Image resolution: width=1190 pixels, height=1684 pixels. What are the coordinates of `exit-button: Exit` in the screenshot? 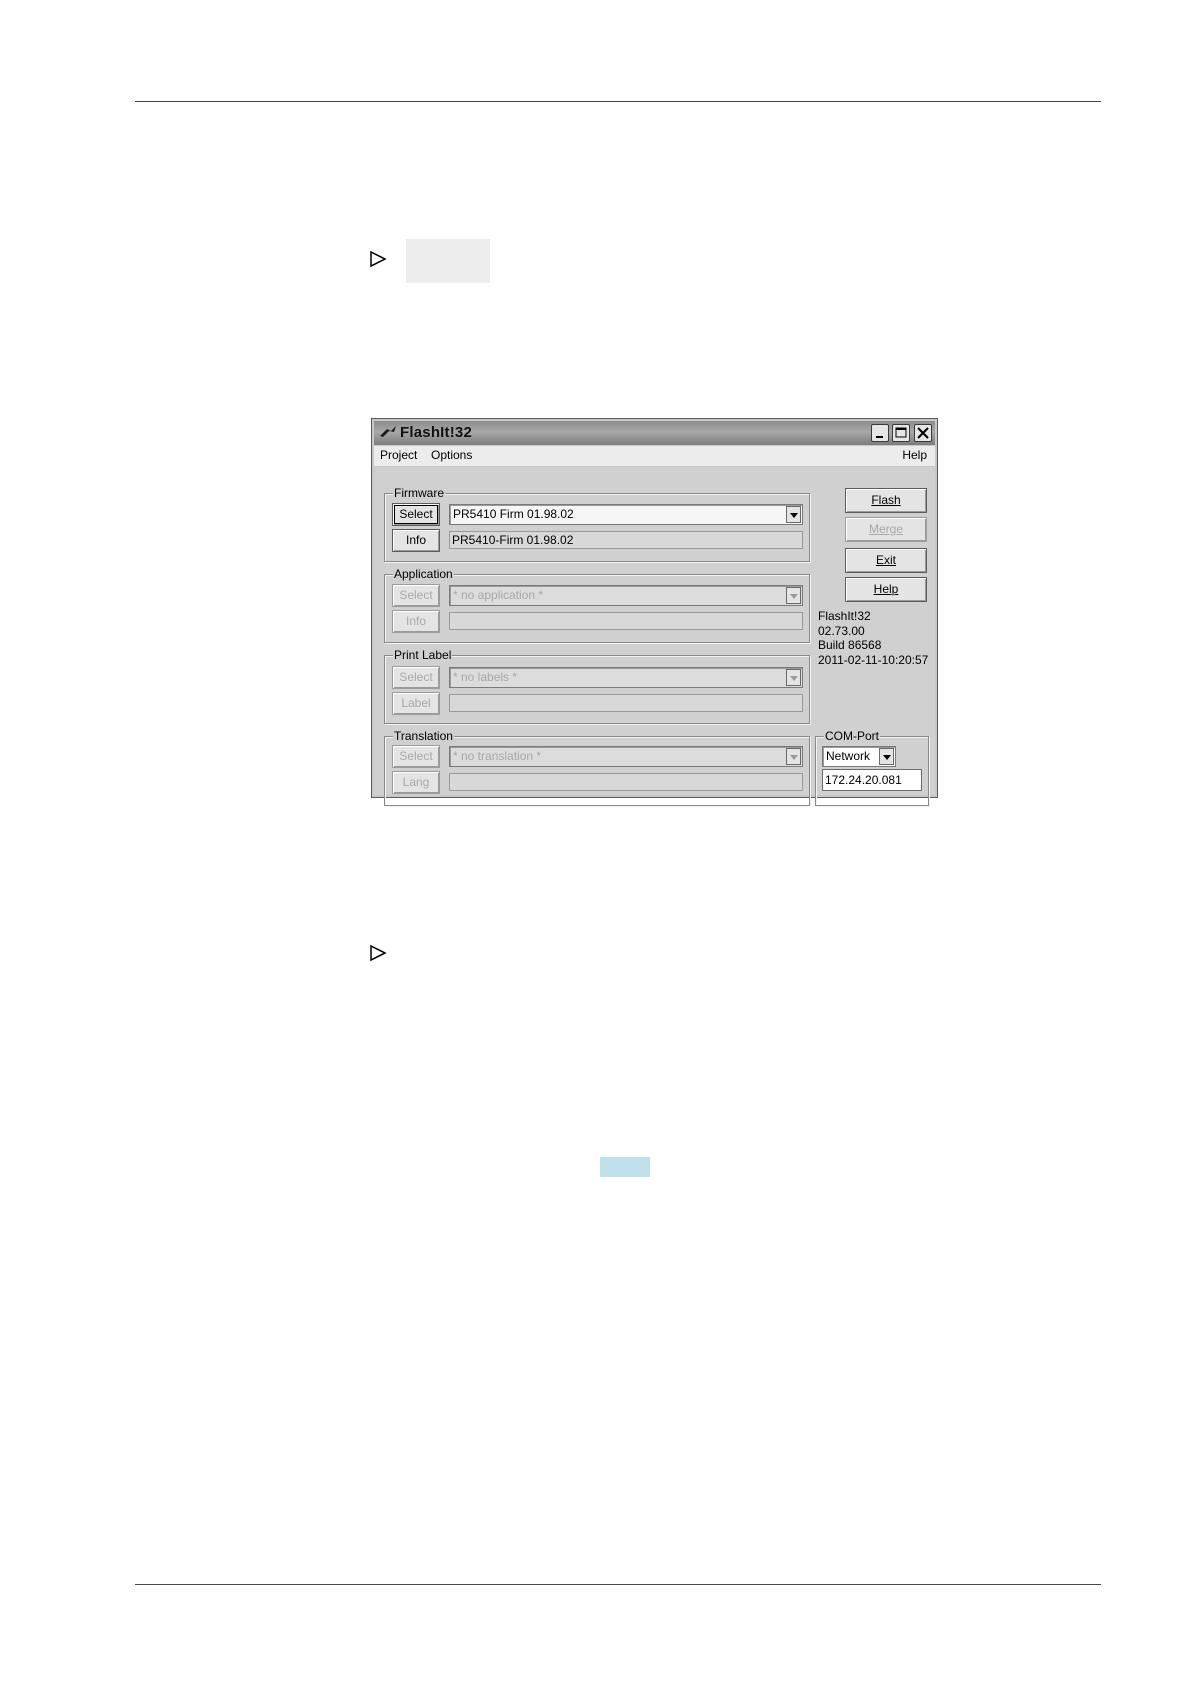 It's located at (886, 560).